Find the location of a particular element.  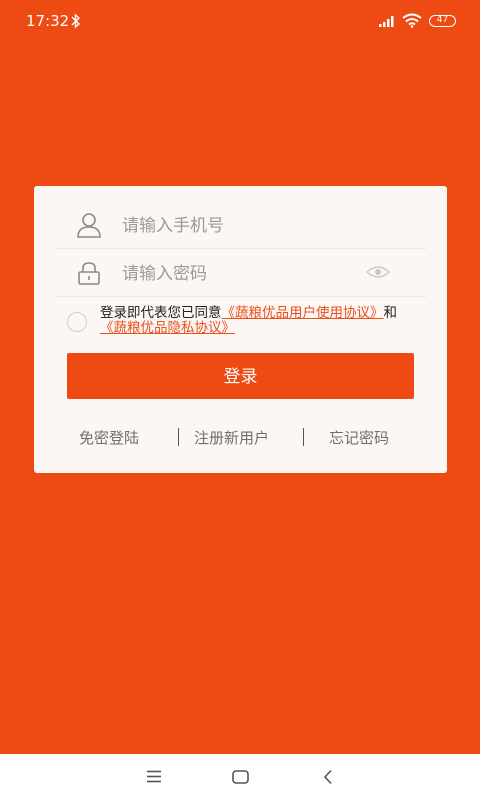

system-nav-bar is located at coordinates (240, 777).